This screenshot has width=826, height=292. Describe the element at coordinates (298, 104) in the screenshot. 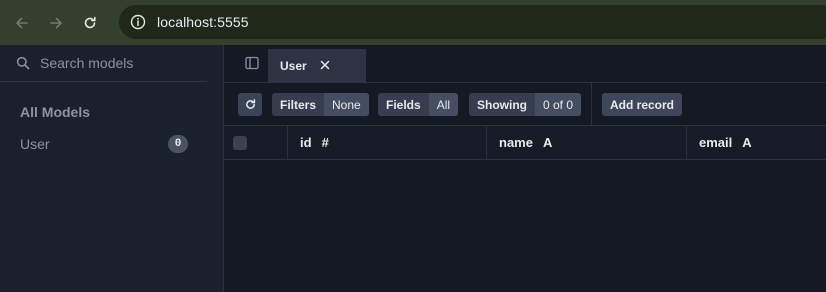

I see `filters-label: Filters` at that location.